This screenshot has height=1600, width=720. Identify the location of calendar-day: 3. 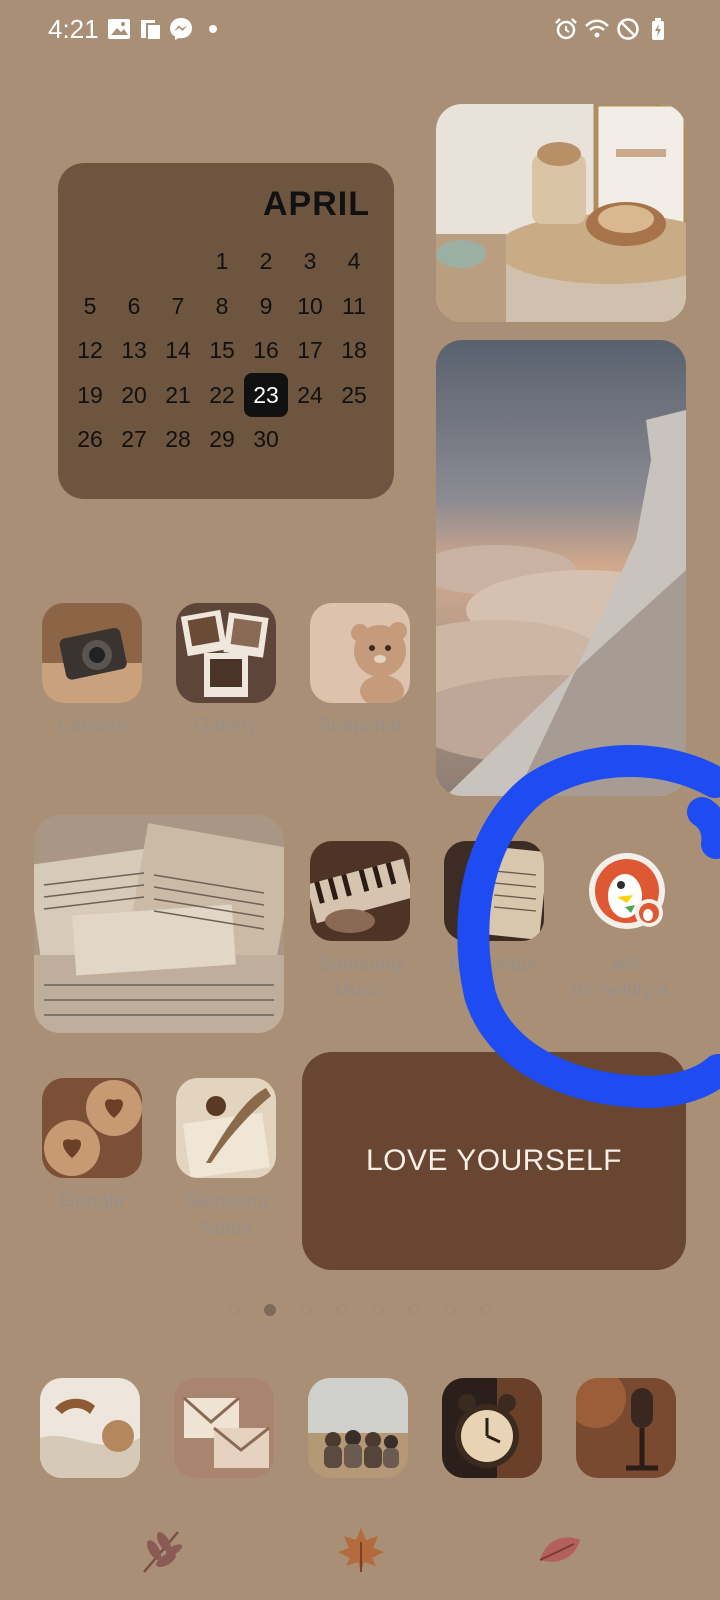
(310, 261).